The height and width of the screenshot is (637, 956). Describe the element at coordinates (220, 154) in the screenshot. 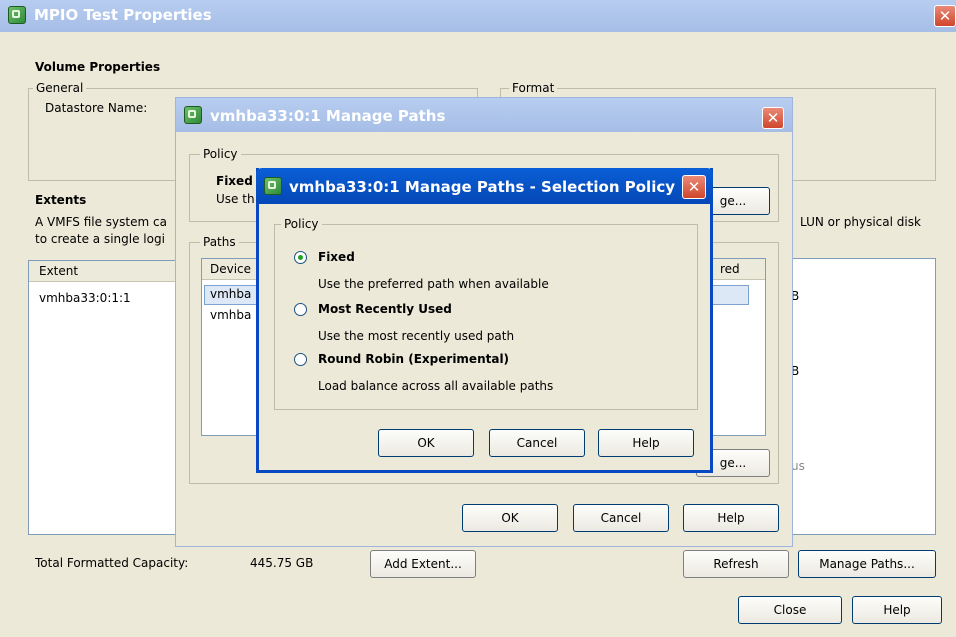

I see `manage-paths-policy-label: Policy` at that location.